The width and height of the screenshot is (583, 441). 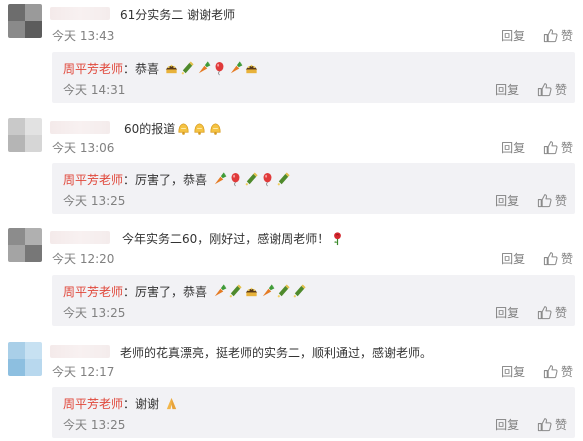 What do you see at coordinates (313, 77) in the screenshot?
I see `reply-box: 周平芳老师：恭喜 今天 14:31 回复 赞` at bounding box center [313, 77].